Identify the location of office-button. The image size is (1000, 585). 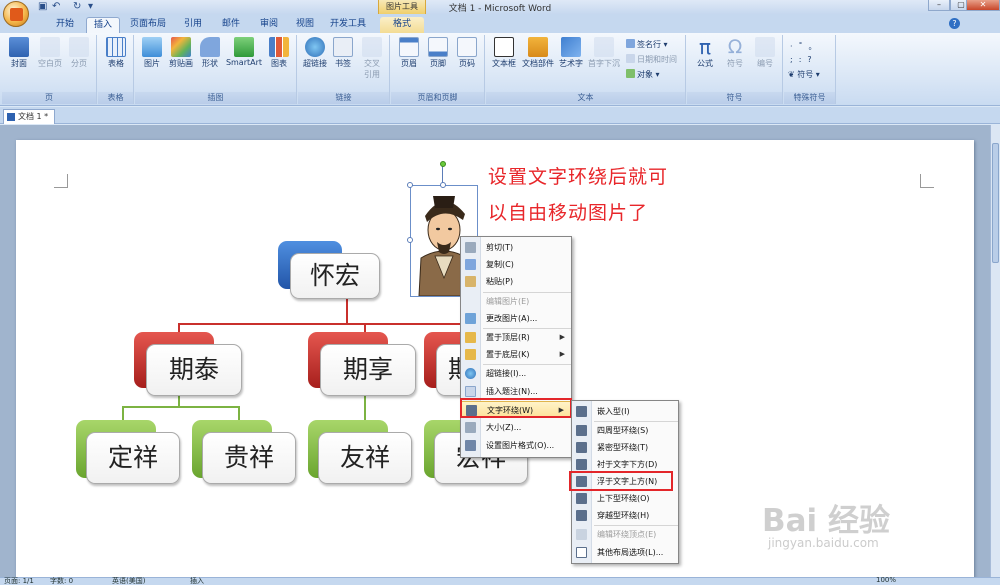
(16, 14).